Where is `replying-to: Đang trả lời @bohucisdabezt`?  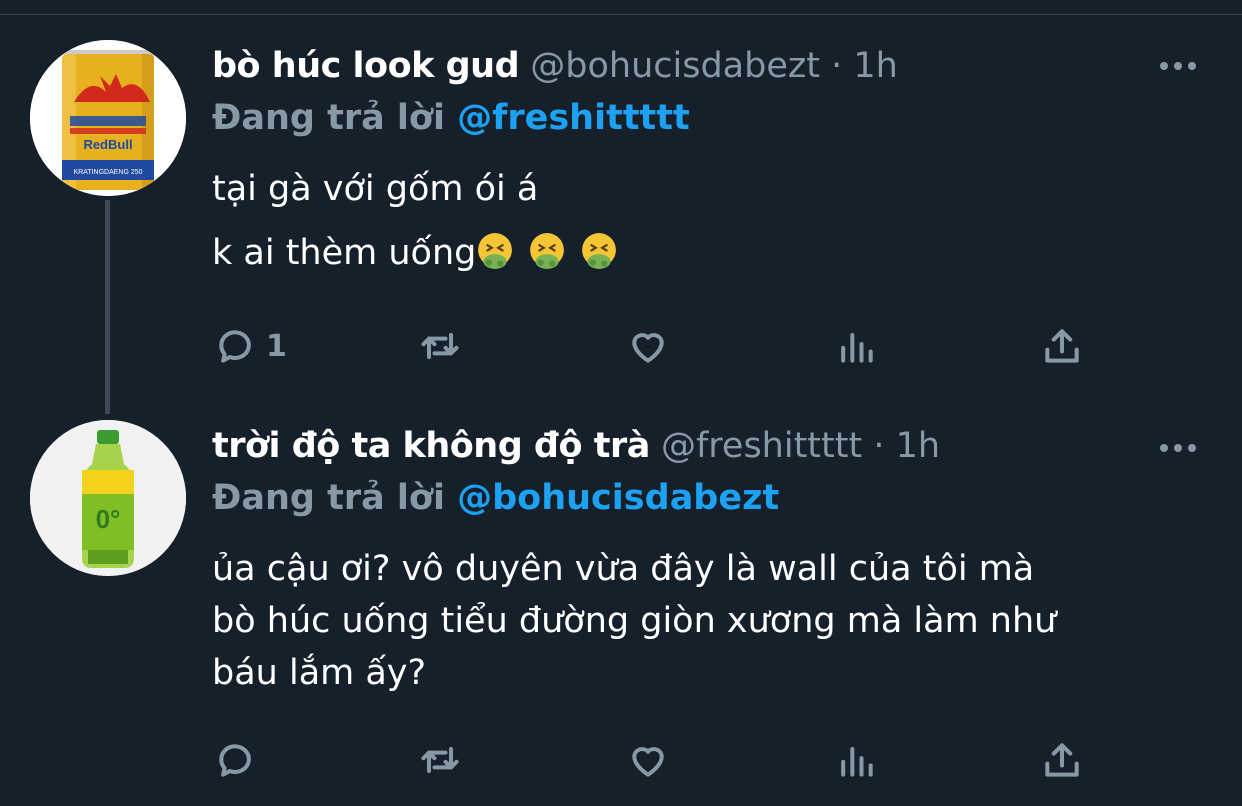
replying-to: Đang trả lời @bohucisdabezt is located at coordinates (495, 498).